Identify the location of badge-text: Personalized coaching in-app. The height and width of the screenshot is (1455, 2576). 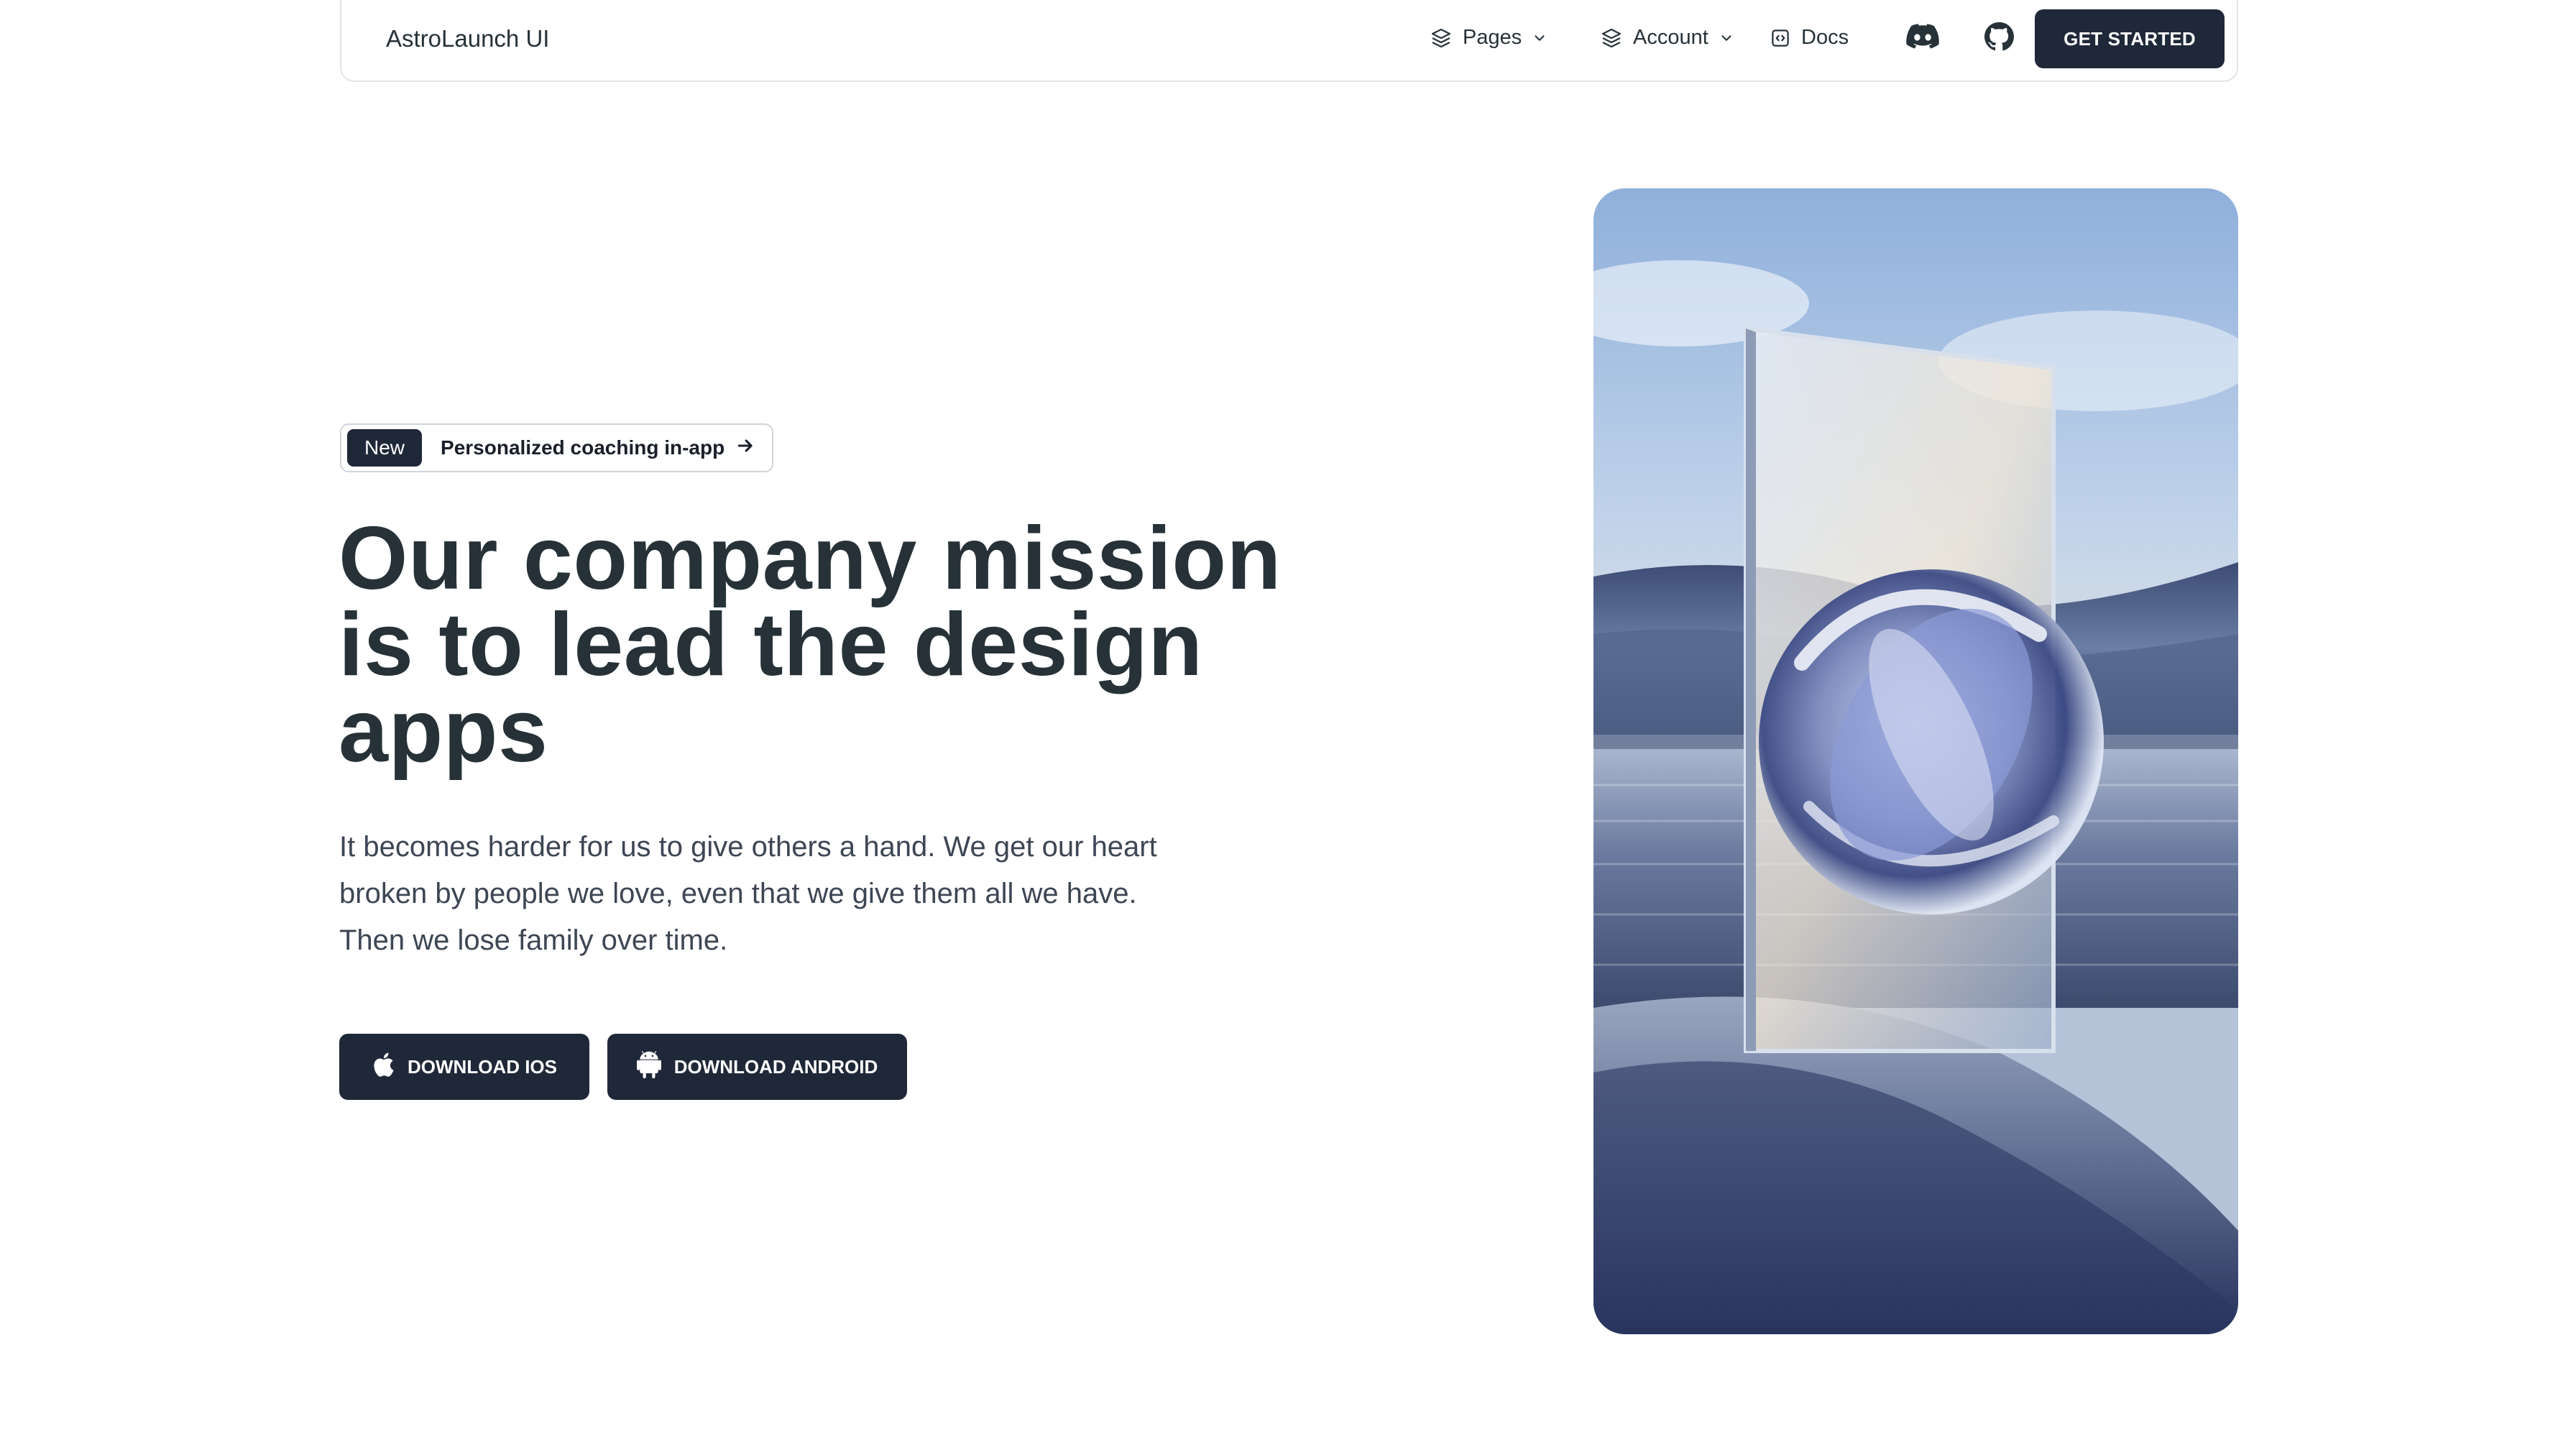
(583, 447).